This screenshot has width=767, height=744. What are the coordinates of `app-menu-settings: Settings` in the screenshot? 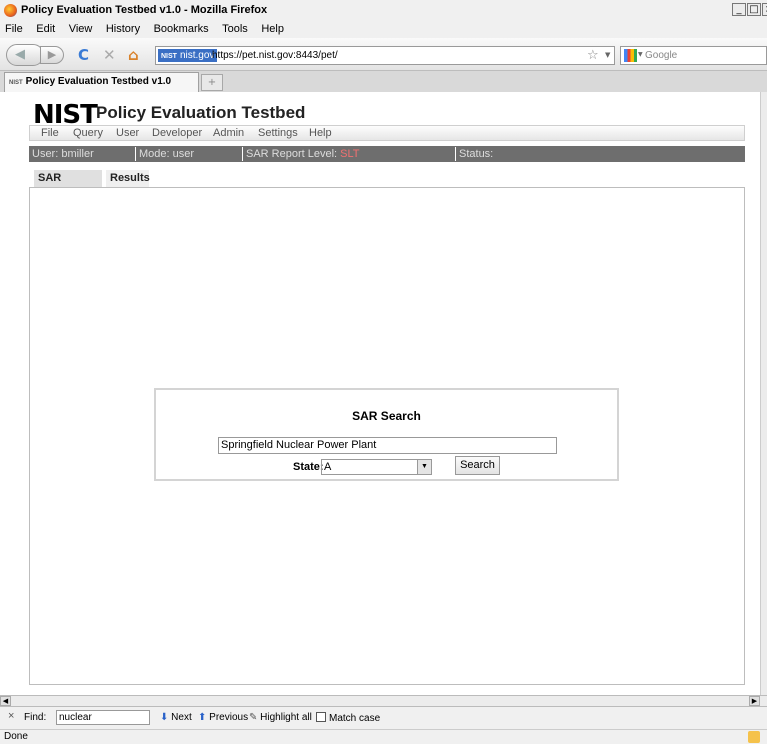 It's located at (278, 133).